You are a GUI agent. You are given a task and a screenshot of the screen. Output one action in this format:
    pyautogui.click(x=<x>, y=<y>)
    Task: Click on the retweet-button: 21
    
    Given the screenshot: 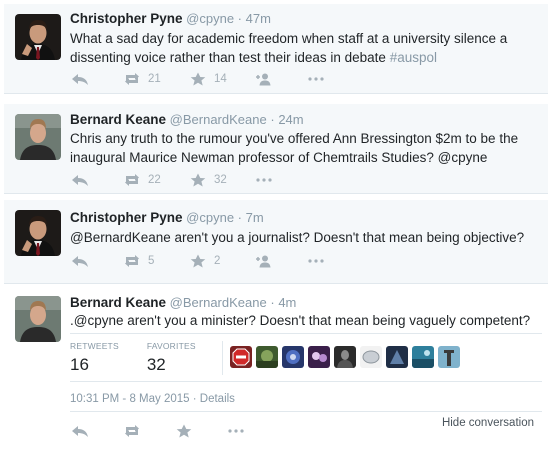 What is the action you would take?
    pyautogui.click(x=142, y=79)
    